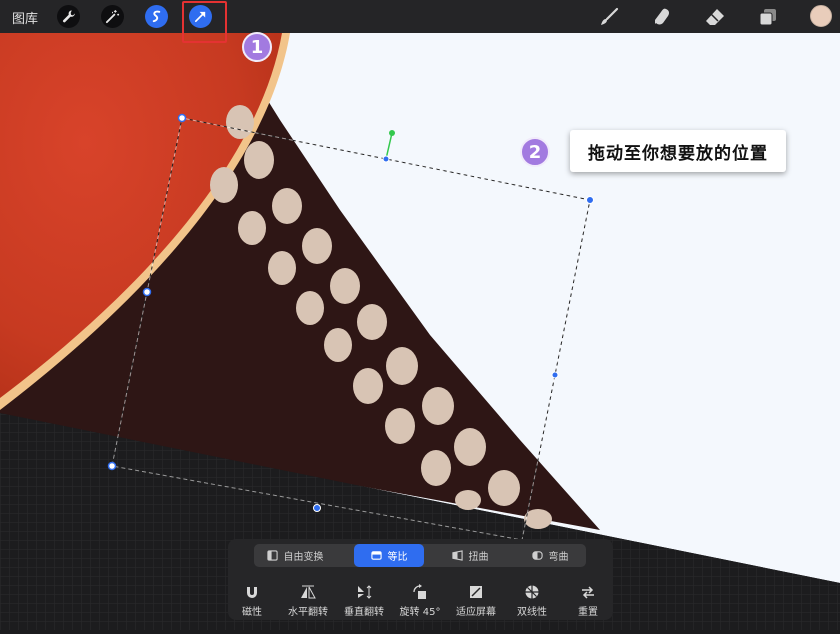  What do you see at coordinates (457, 555) in the screenshot?
I see `distort-icon` at bounding box center [457, 555].